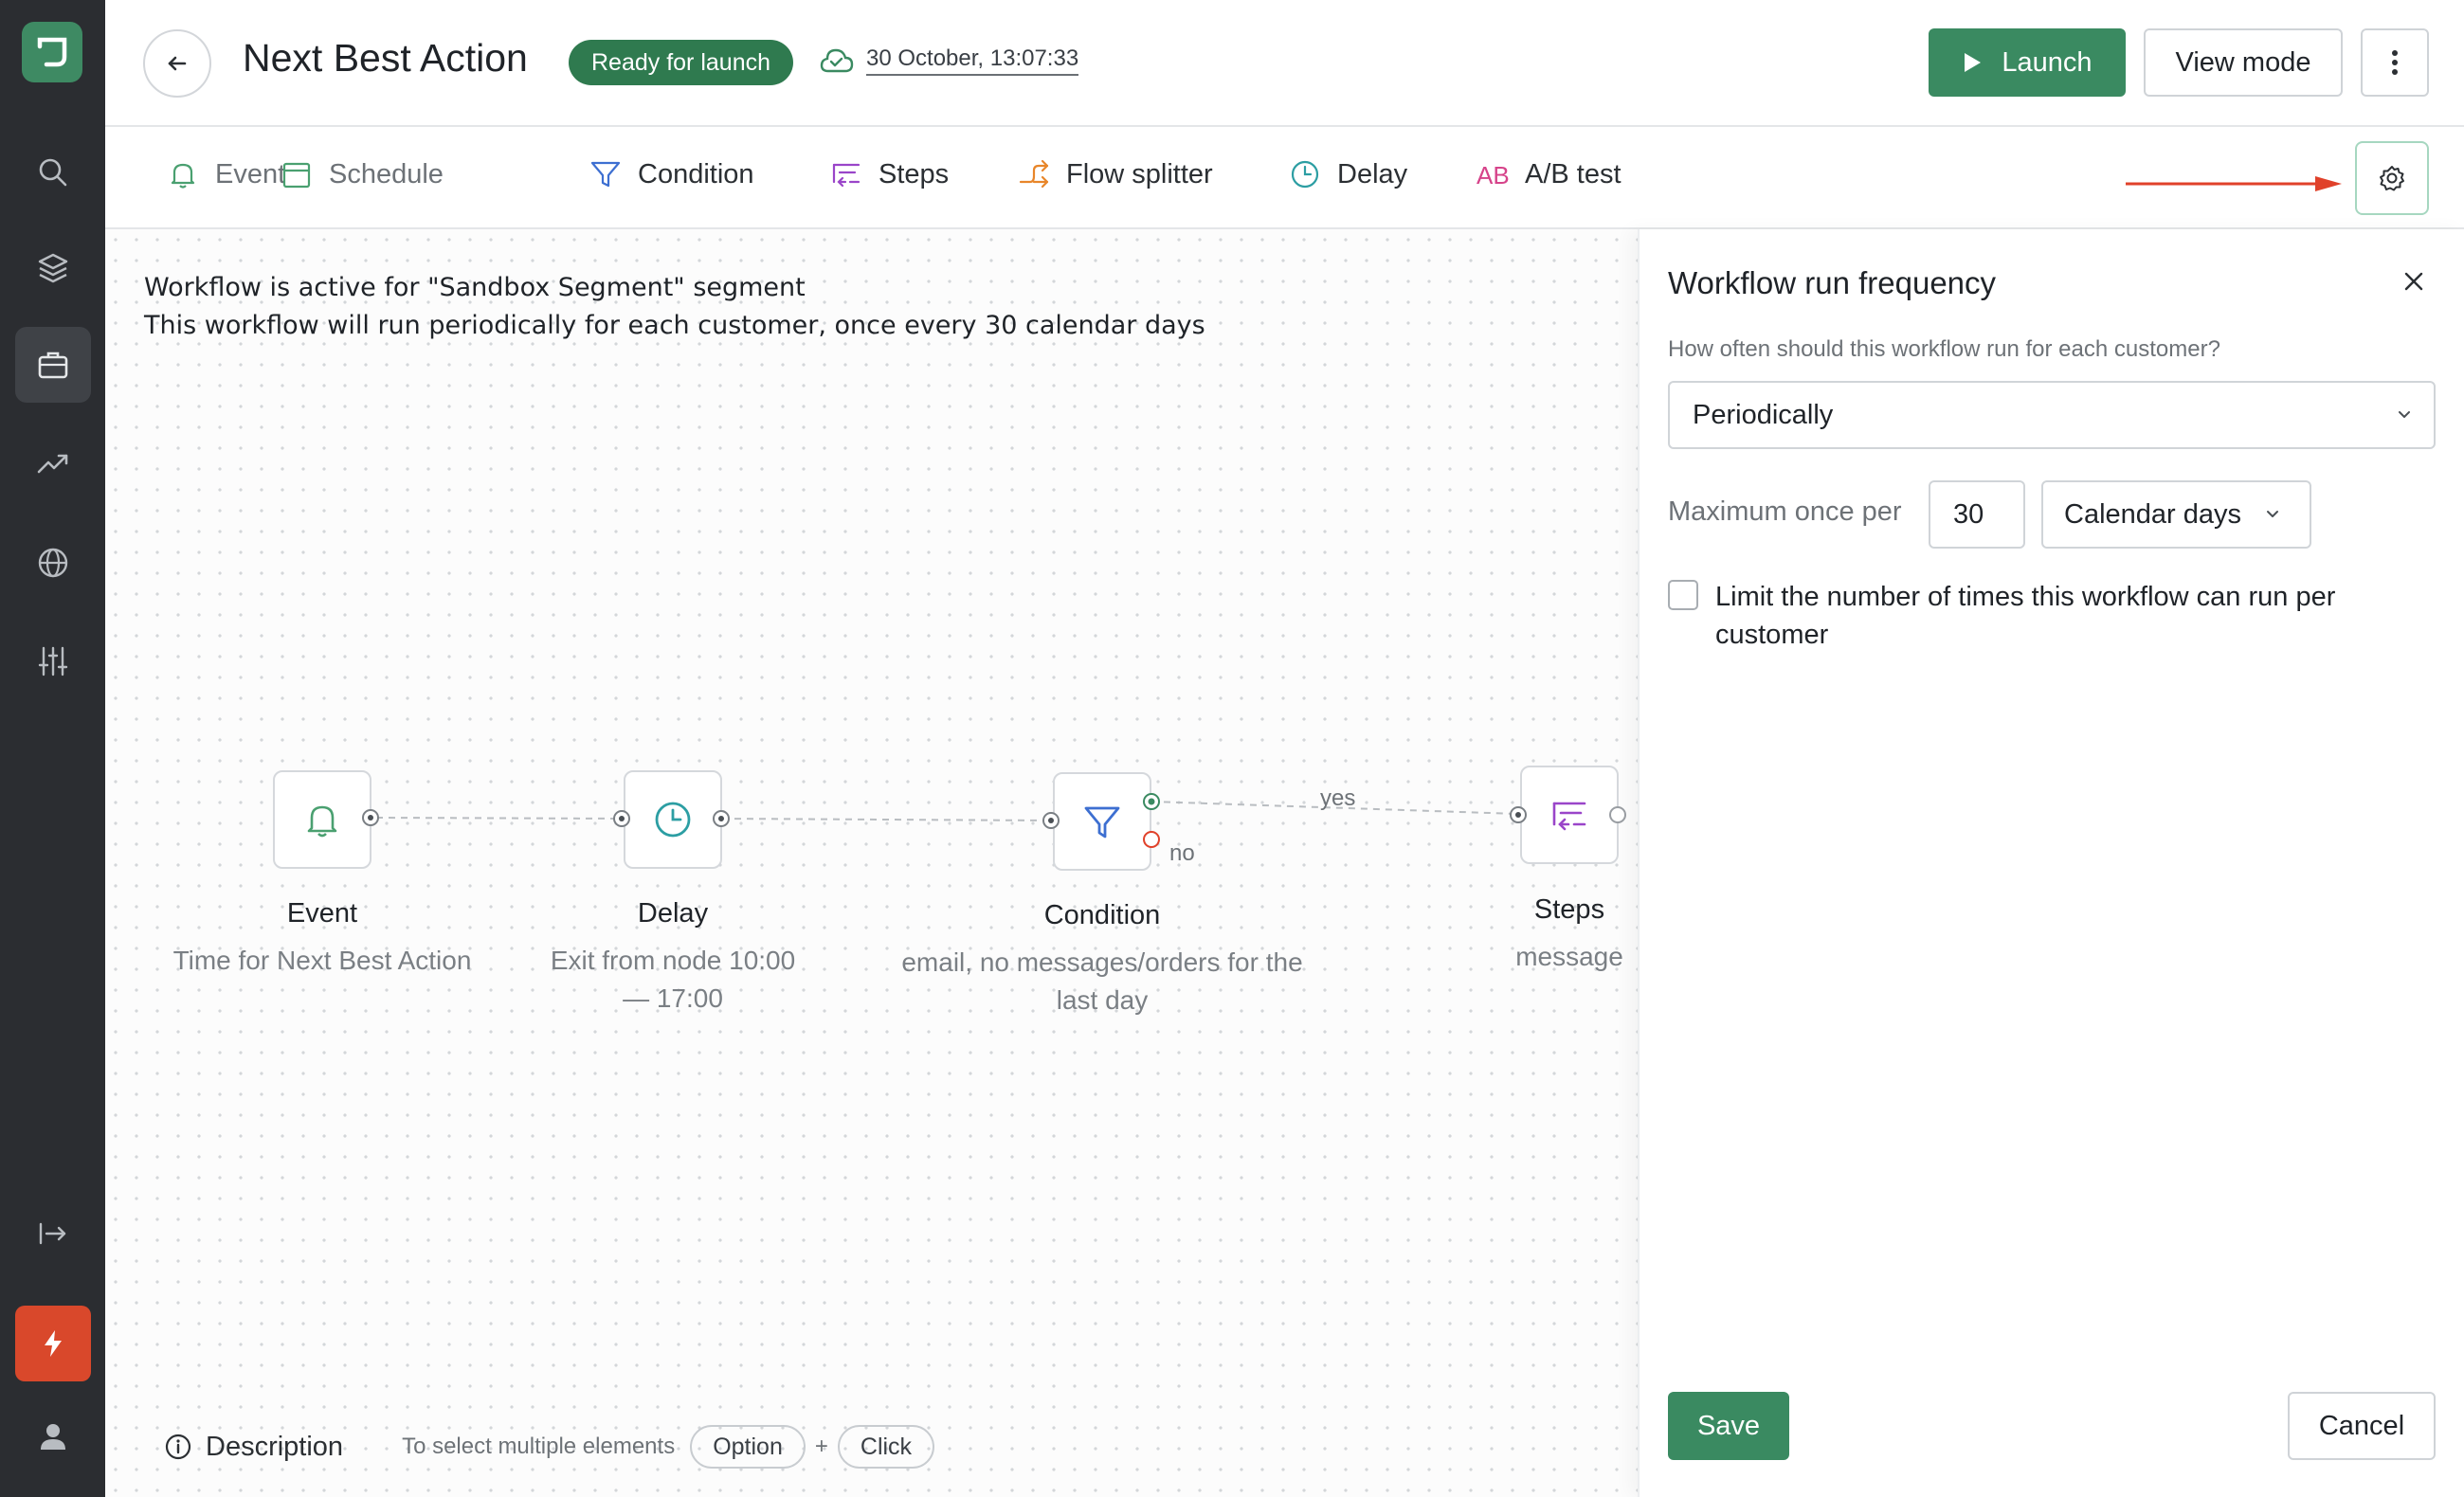  What do you see at coordinates (499, 818) in the screenshot?
I see `edge-event-delay` at bounding box center [499, 818].